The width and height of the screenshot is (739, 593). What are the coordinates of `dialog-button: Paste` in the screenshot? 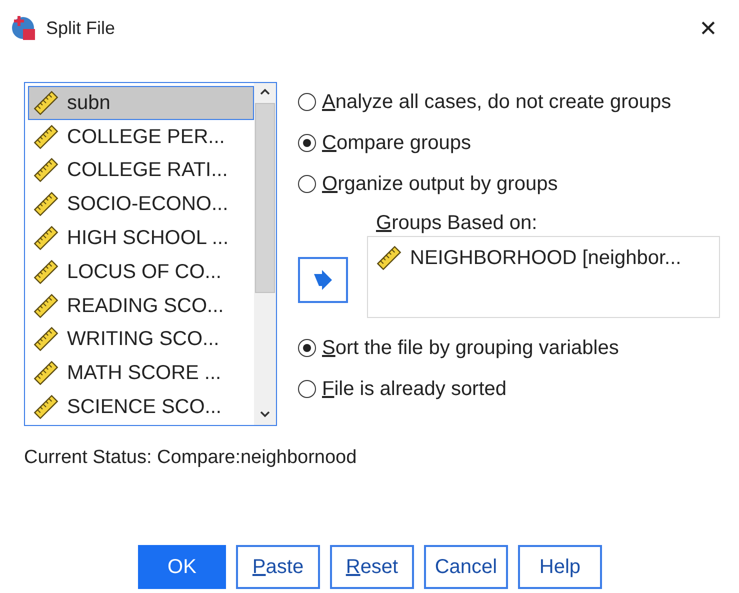 It's located at (278, 567).